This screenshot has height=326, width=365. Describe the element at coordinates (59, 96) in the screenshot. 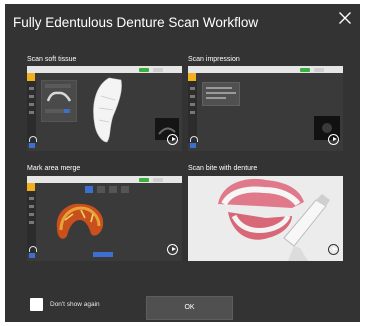

I see `jaw-preview-icon` at that location.